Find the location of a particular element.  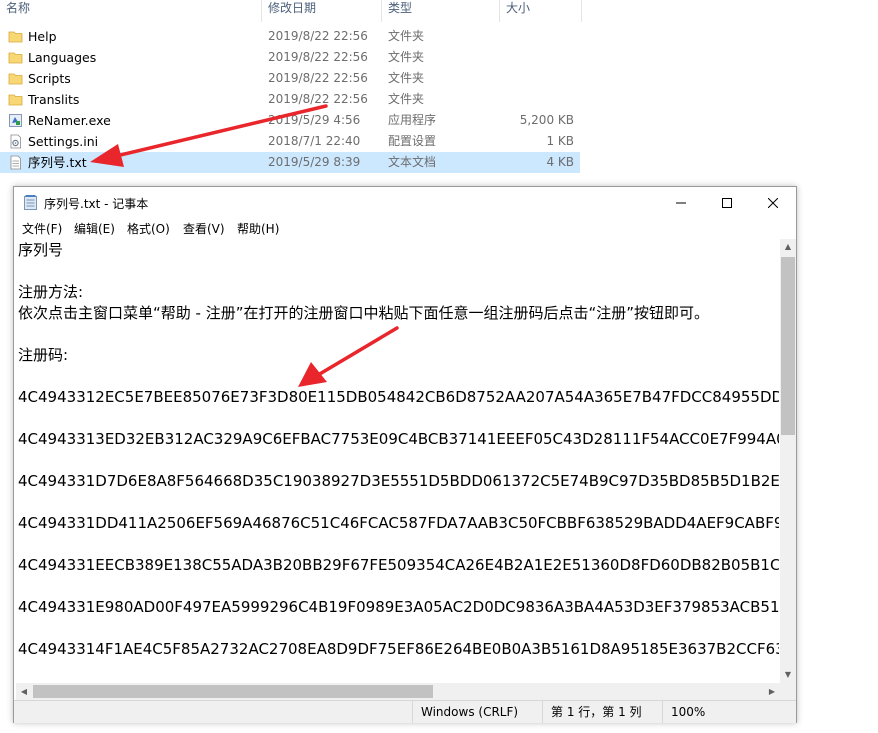

text-line: 注册方法: is located at coordinates (51, 292).